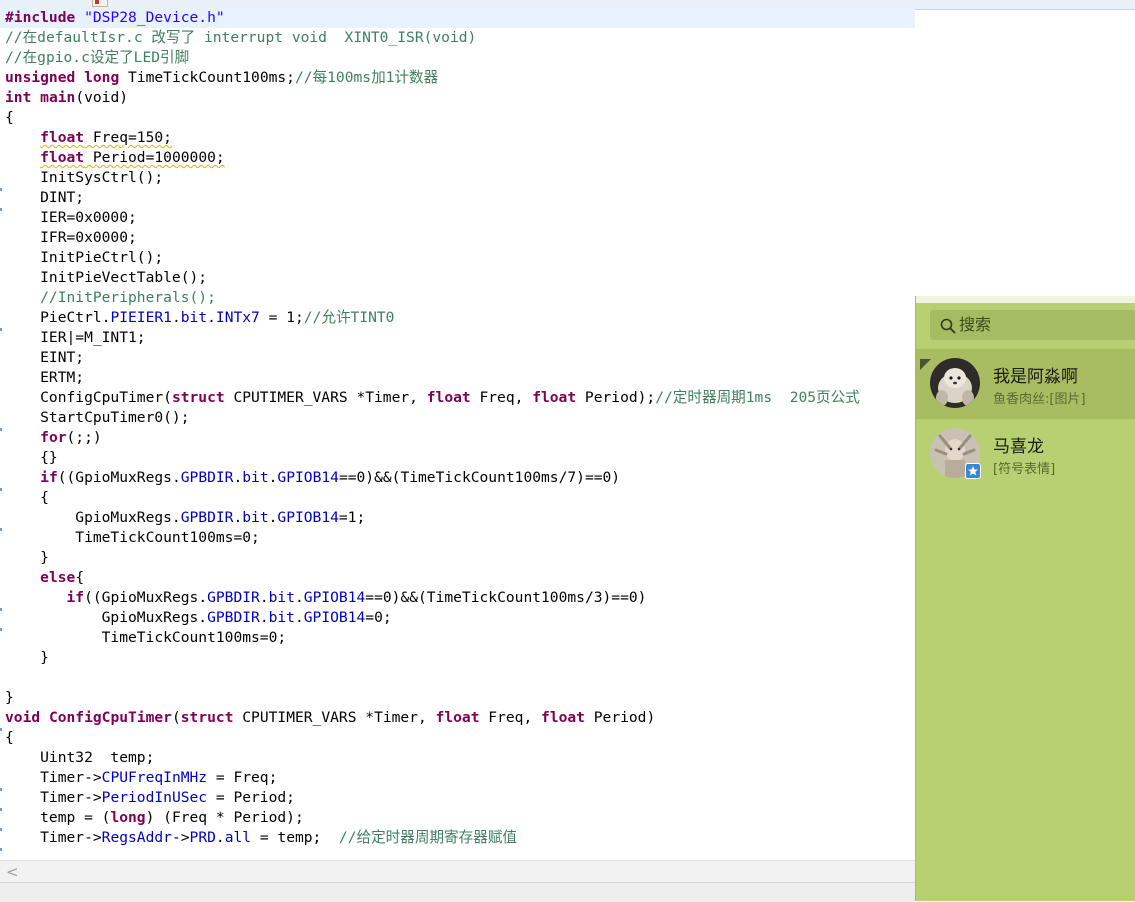 Image resolution: width=1135 pixels, height=902 pixels. Describe the element at coordinates (49, 477) in the screenshot. I see `code-token: if` at that location.